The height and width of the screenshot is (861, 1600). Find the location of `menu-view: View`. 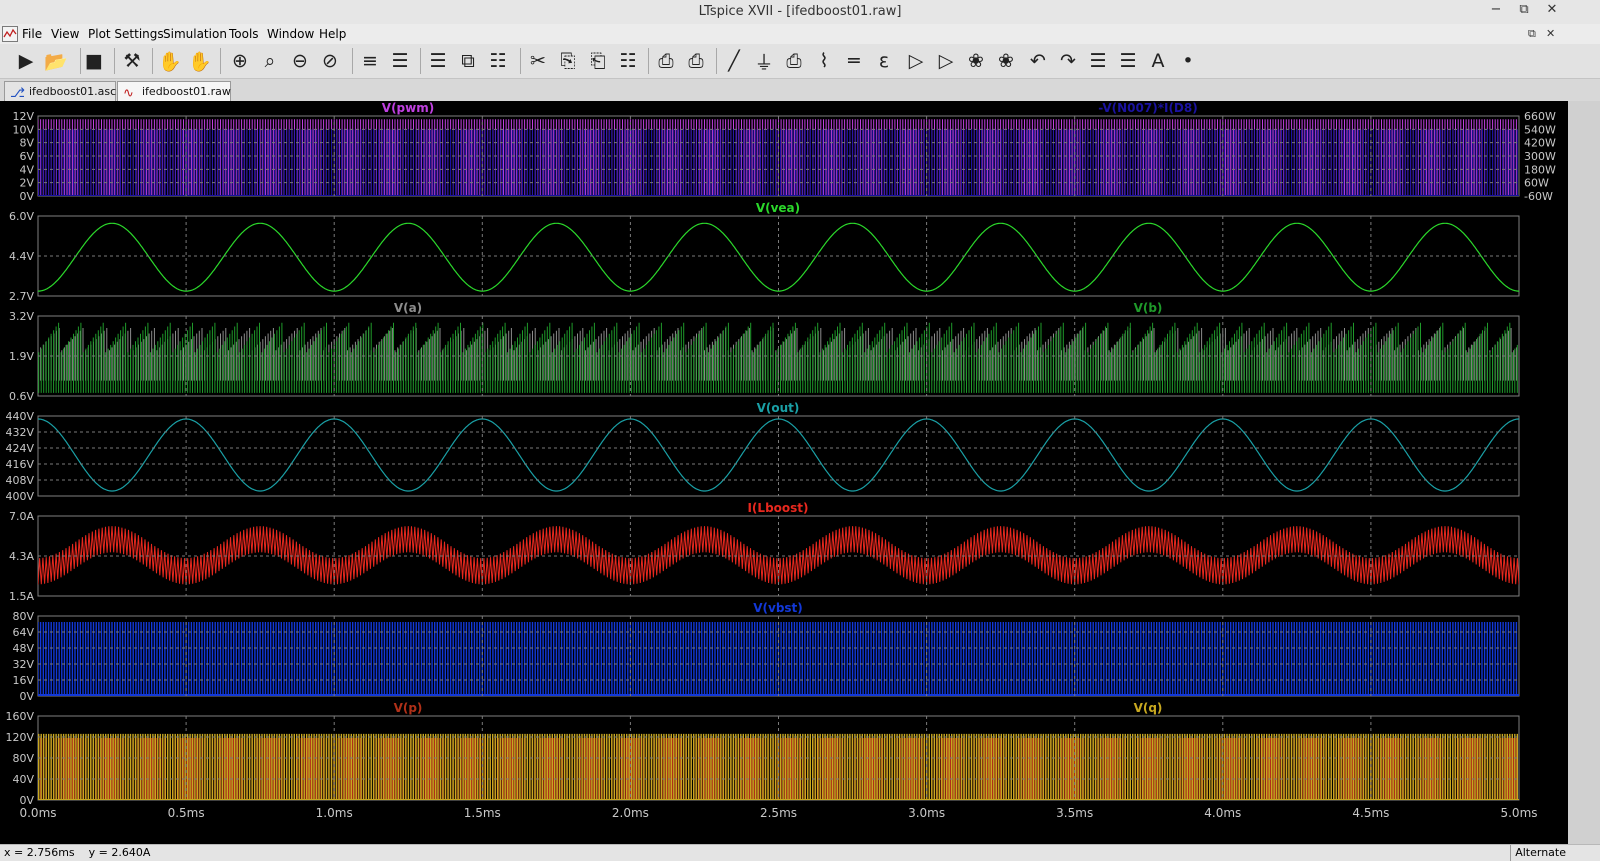

menu-view: View is located at coordinates (65, 34).